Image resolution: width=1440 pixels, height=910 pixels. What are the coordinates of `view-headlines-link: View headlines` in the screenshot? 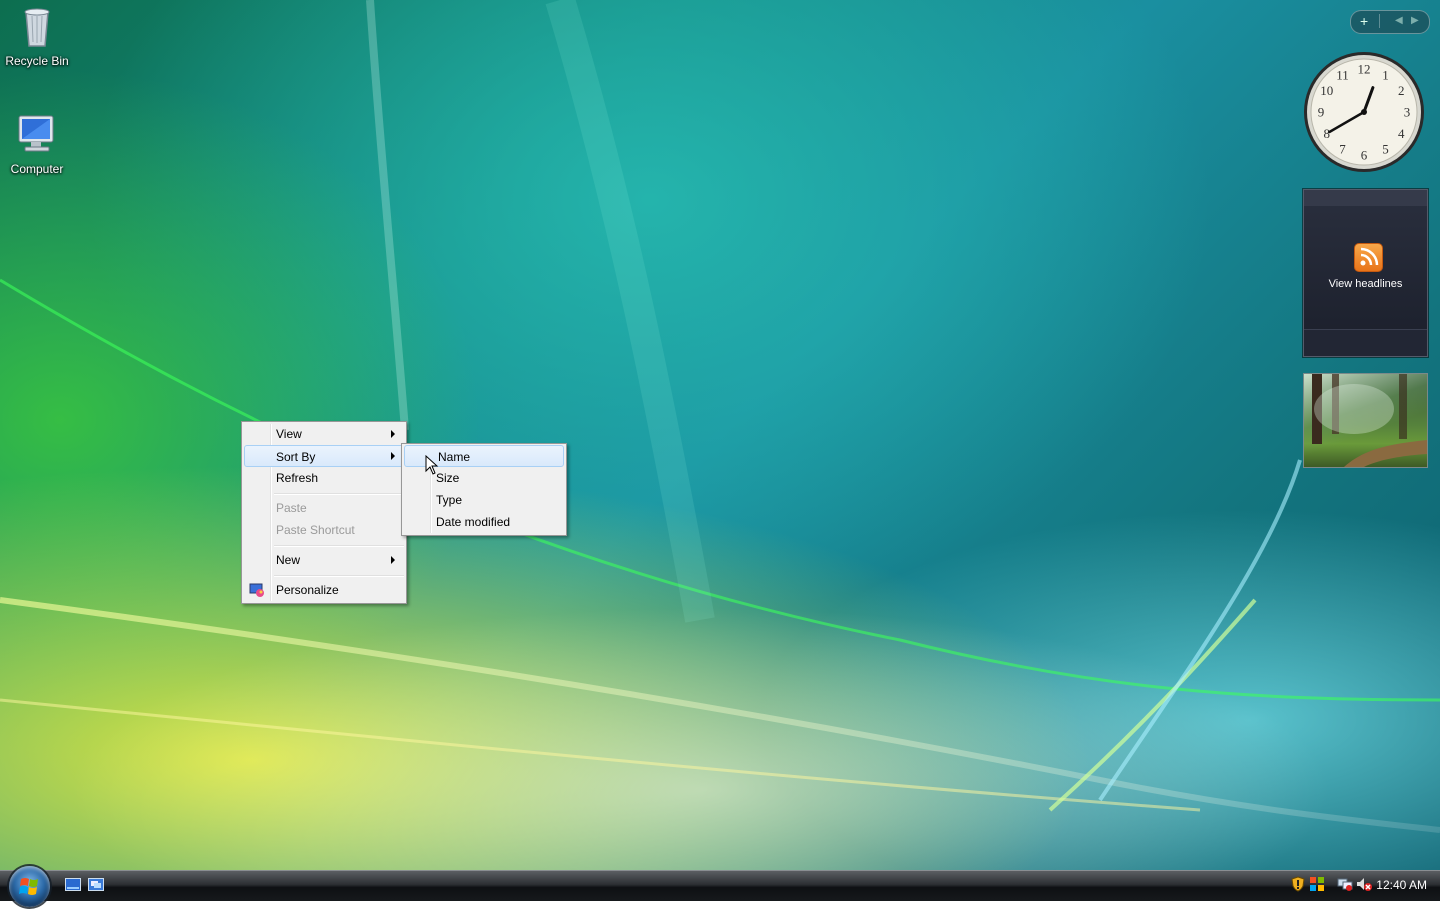 It's located at (1365, 284).